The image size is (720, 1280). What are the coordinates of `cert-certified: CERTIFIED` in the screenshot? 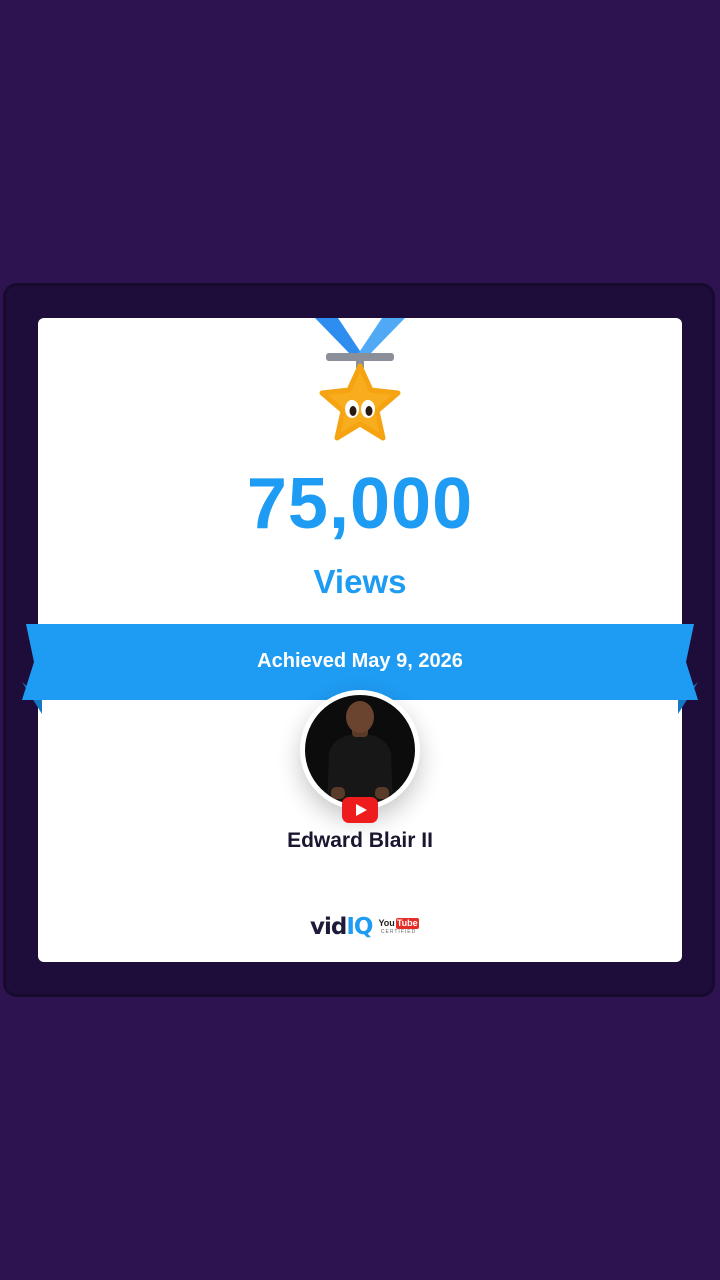 It's located at (398, 932).